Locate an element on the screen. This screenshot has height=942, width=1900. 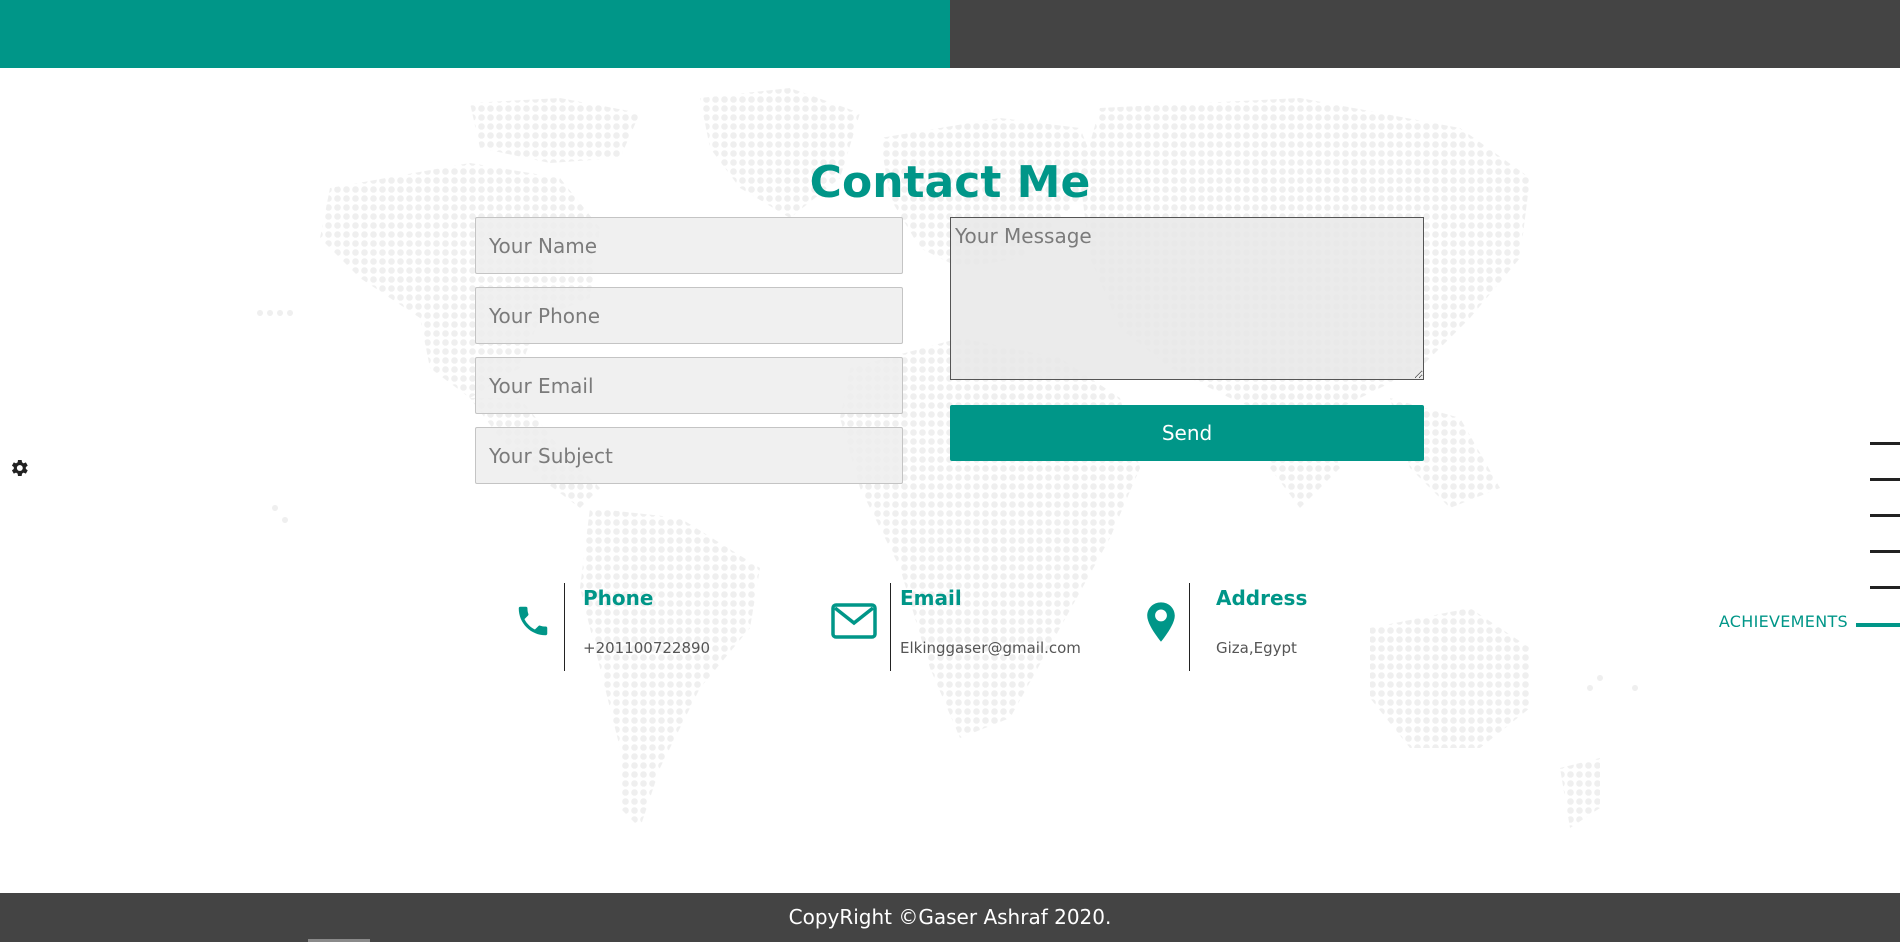
address-label: Address is located at coordinates (1262, 598).